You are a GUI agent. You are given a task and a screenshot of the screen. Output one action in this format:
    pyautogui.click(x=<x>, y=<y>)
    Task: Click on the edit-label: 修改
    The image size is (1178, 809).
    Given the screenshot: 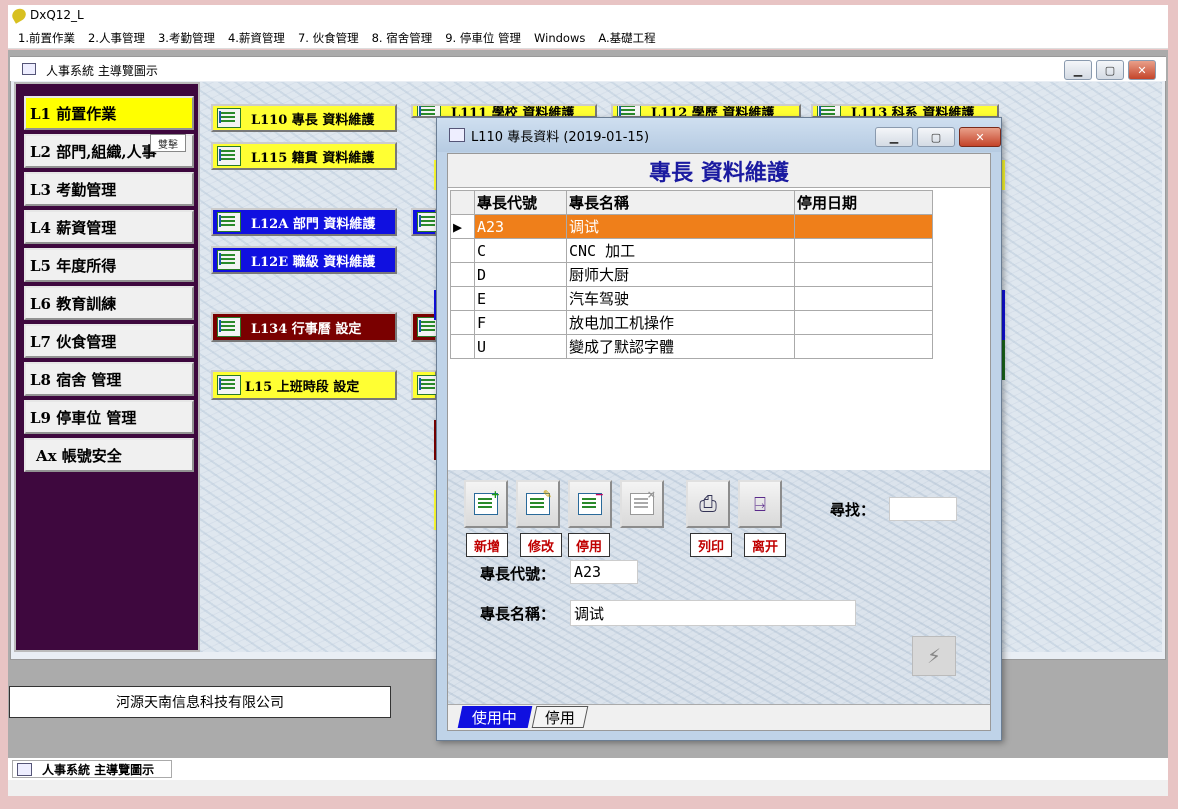 What is the action you would take?
    pyautogui.click(x=541, y=545)
    